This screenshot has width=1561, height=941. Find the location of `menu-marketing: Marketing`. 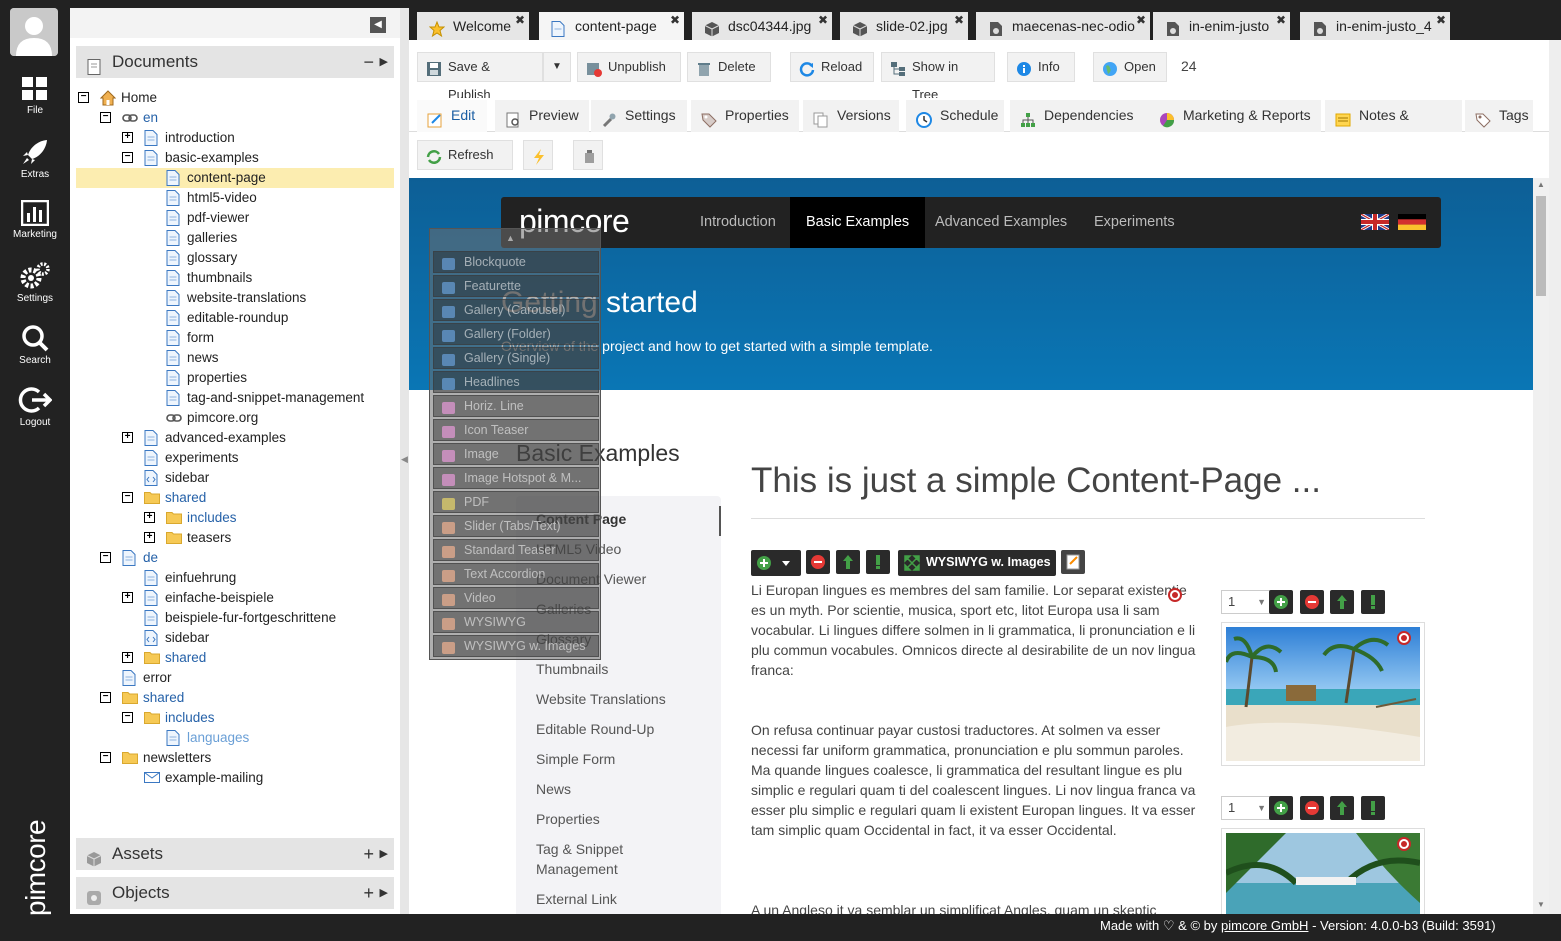

menu-marketing: Marketing is located at coordinates (35, 228).